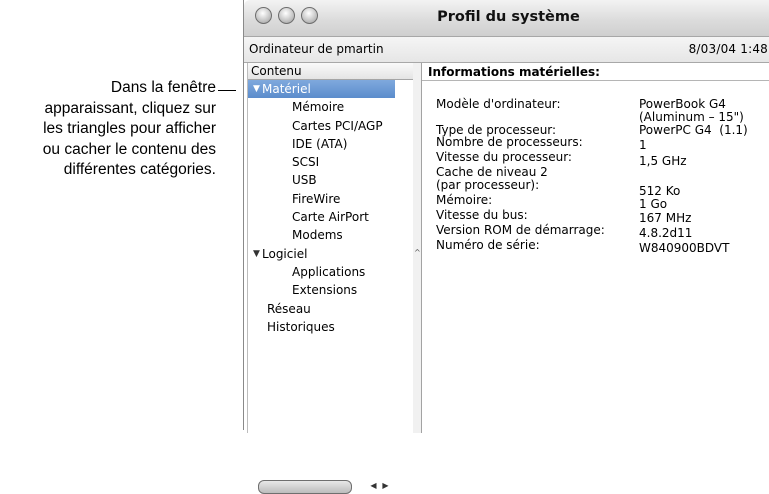 Image resolution: width=769 pixels, height=494 pixels. Describe the element at coordinates (643, 145) in the screenshot. I see `spec-value-processor-count: 1` at that location.